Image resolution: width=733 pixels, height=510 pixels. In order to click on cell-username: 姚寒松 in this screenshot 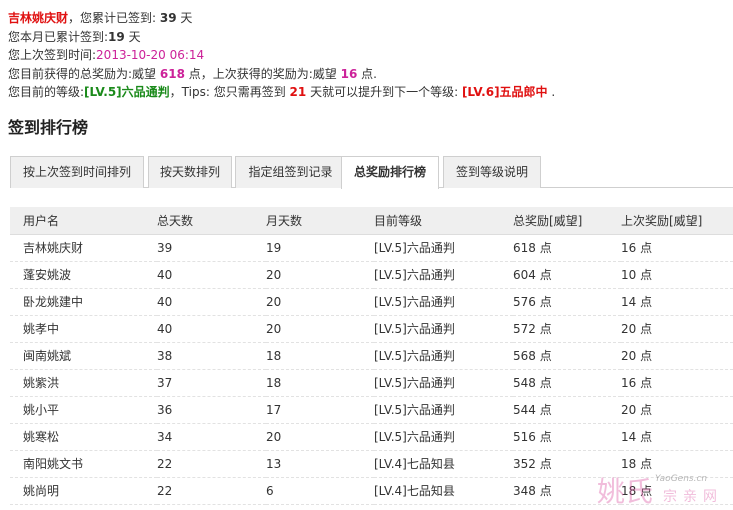, I will do `click(83, 437)`.